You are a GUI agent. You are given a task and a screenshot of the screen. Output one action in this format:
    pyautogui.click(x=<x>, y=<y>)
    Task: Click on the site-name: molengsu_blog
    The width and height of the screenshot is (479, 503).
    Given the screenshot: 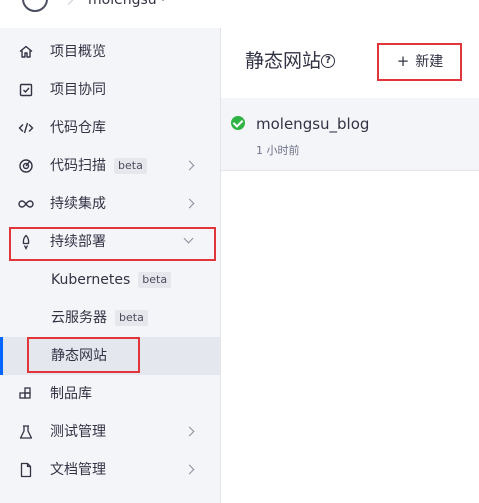 What is the action you would take?
    pyautogui.click(x=312, y=124)
    